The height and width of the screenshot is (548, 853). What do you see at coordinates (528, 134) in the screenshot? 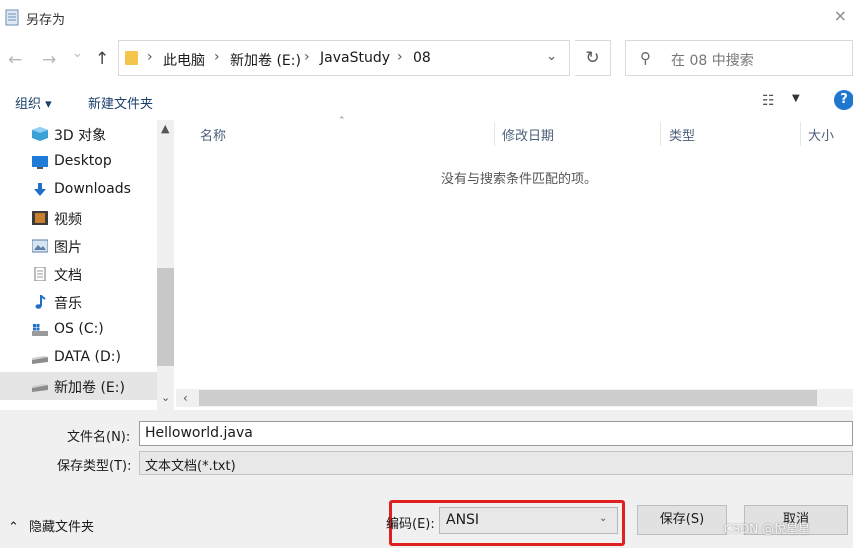
I see `column-header-modified: 修改日期` at bounding box center [528, 134].